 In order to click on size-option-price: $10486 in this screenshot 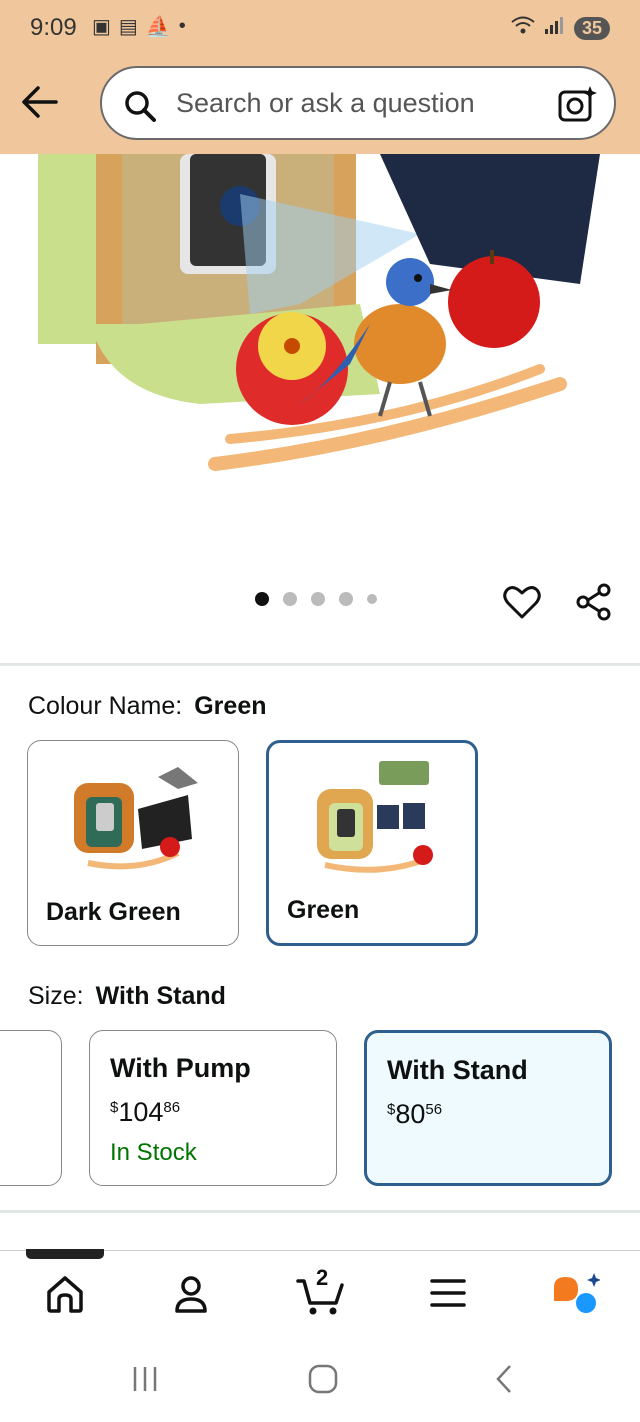, I will do `click(145, 1112)`.